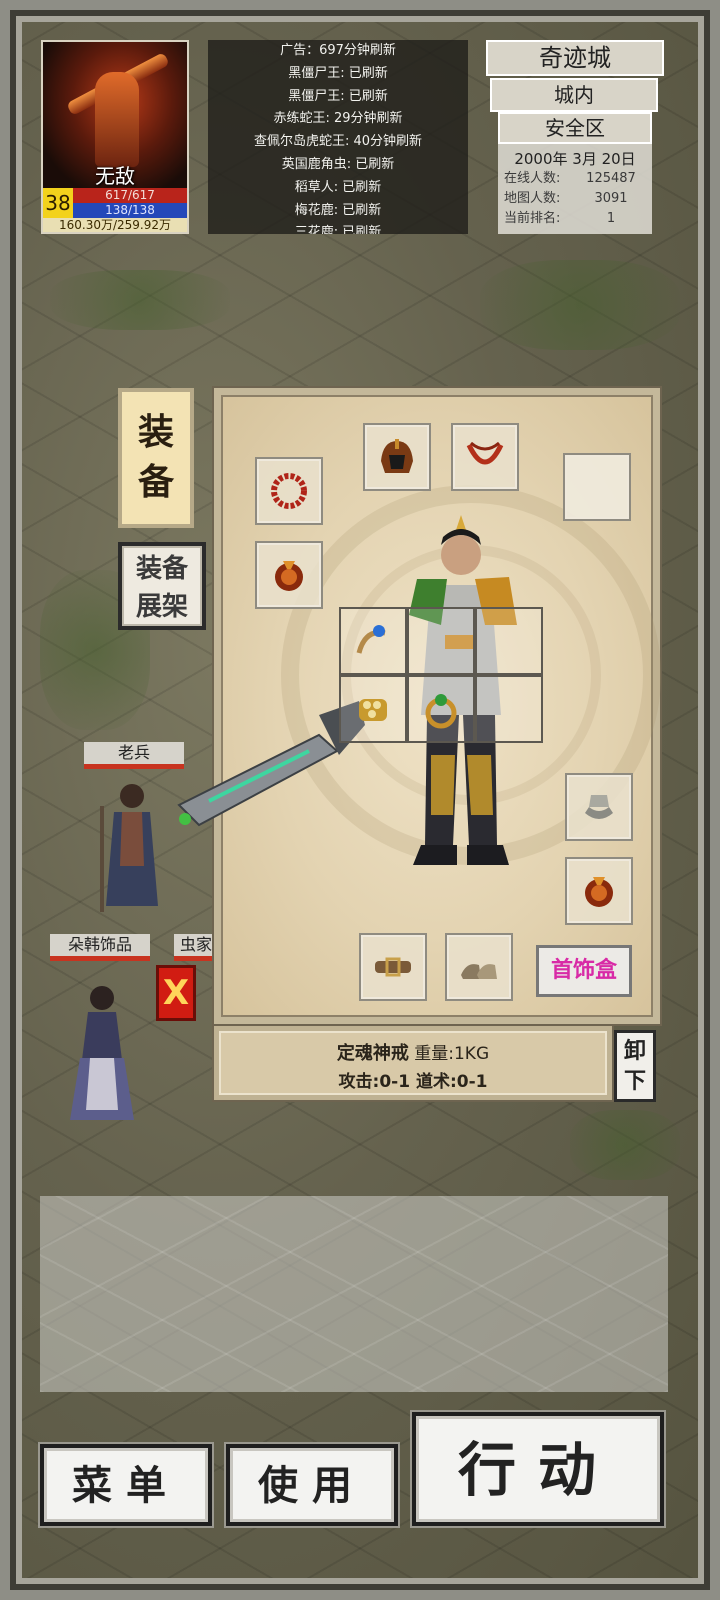  Describe the element at coordinates (161, 569) in the screenshot. I see `tab-shelf-label-1: 装备` at that location.